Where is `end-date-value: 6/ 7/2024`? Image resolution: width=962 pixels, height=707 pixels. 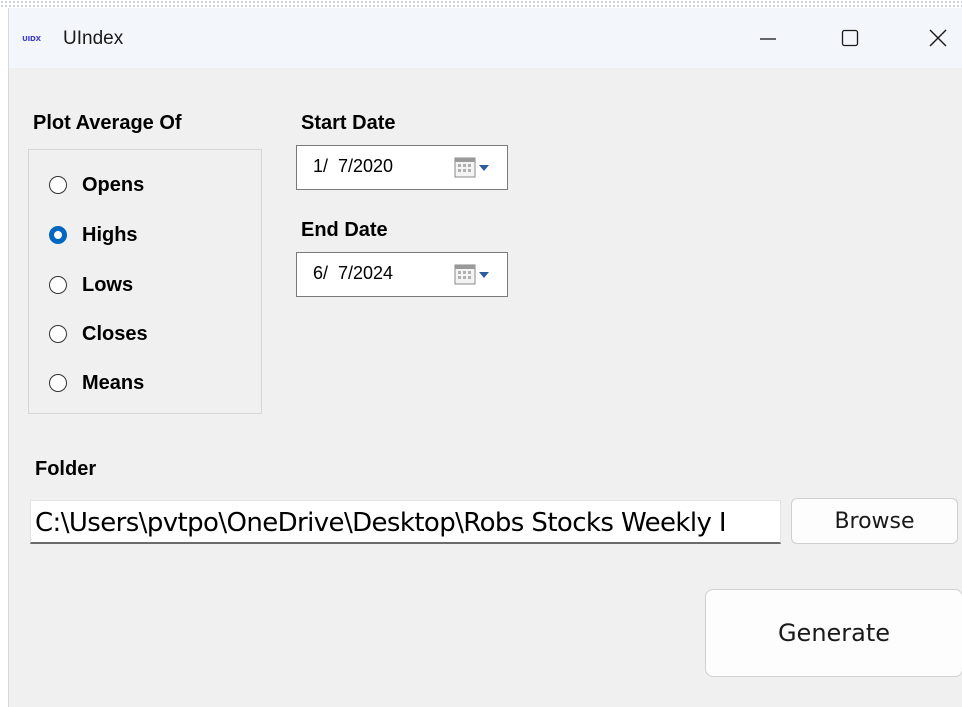 end-date-value: 6/ 7/2024 is located at coordinates (353, 273).